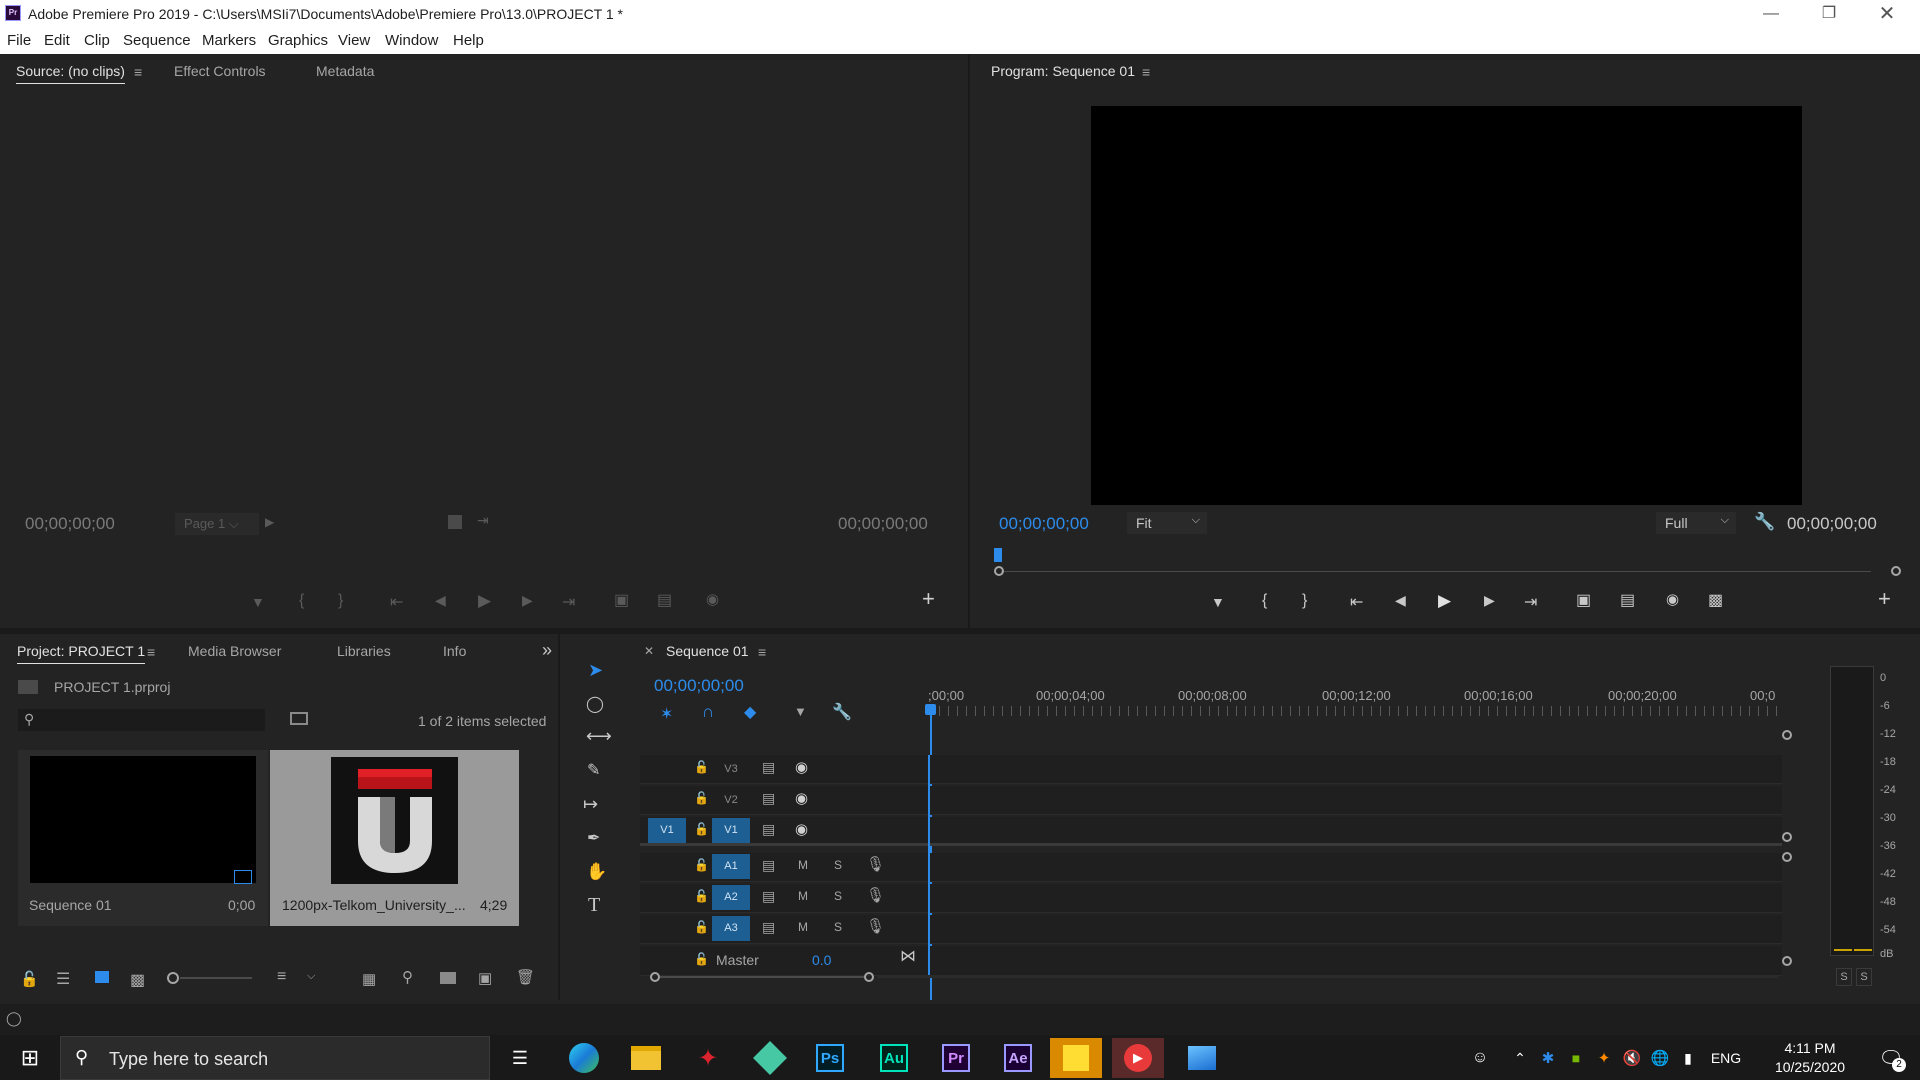 This screenshot has height=1080, width=1920. What do you see at coordinates (70, 73) in the screenshot?
I see `tab-source: Source: (no clips)` at bounding box center [70, 73].